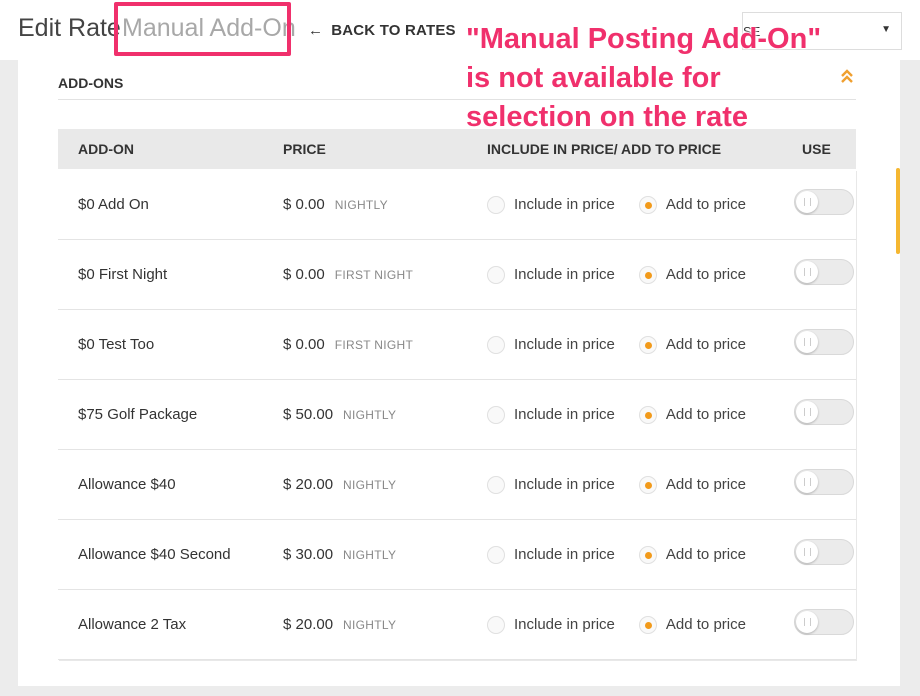 Image resolution: width=920 pixels, height=696 pixels. I want to click on scrollbar-thumb, so click(898, 211).